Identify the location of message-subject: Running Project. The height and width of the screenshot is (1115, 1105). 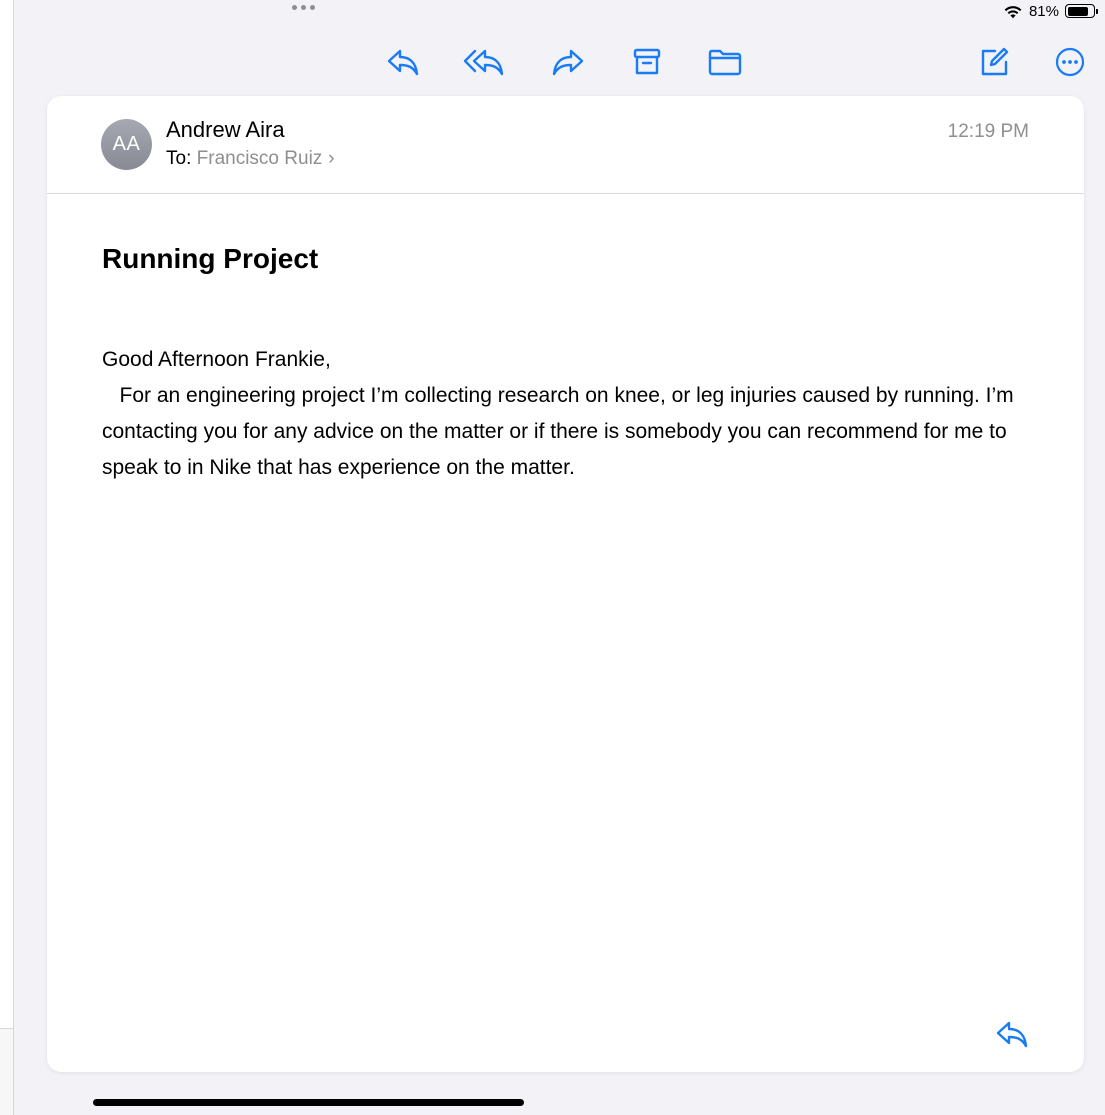
(210, 258).